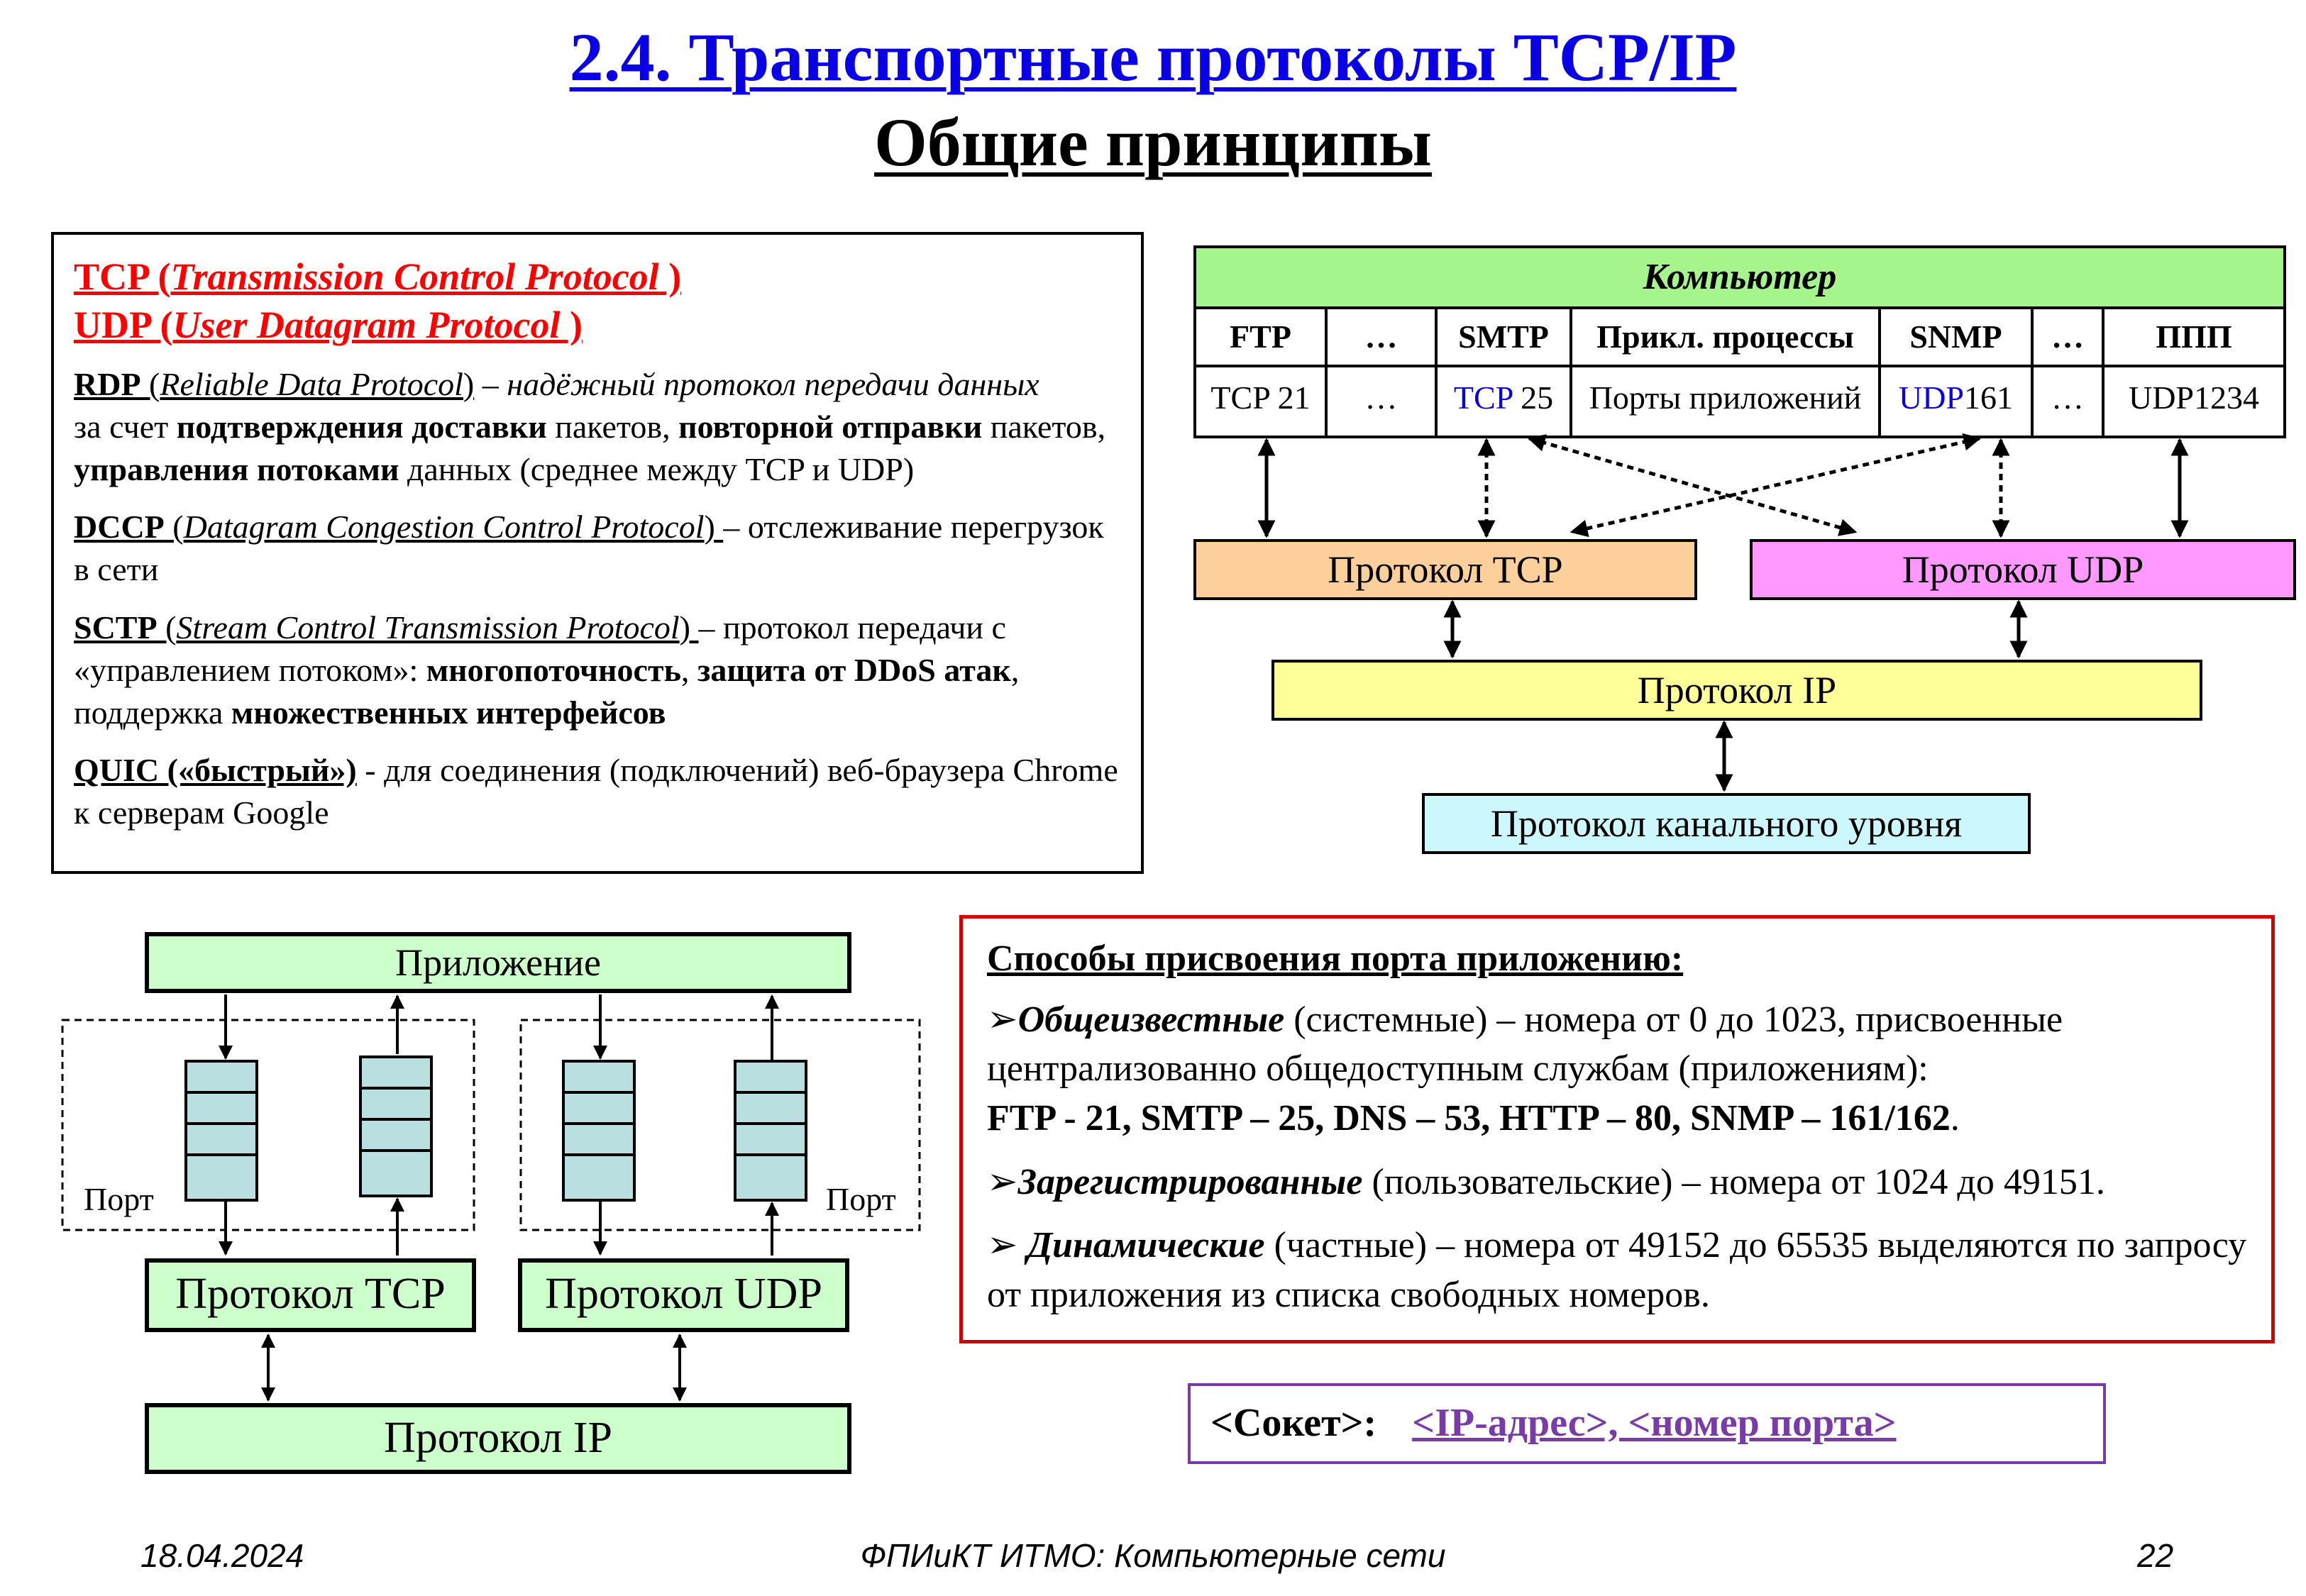 This screenshot has height=1596, width=2306. I want to click on examples-end: ., so click(1955, 1118).